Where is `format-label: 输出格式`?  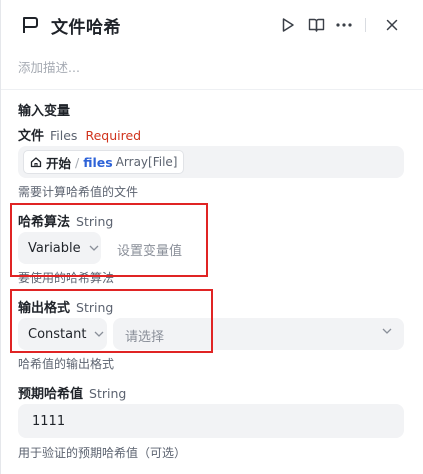 format-label: 输出格式 is located at coordinates (44, 308).